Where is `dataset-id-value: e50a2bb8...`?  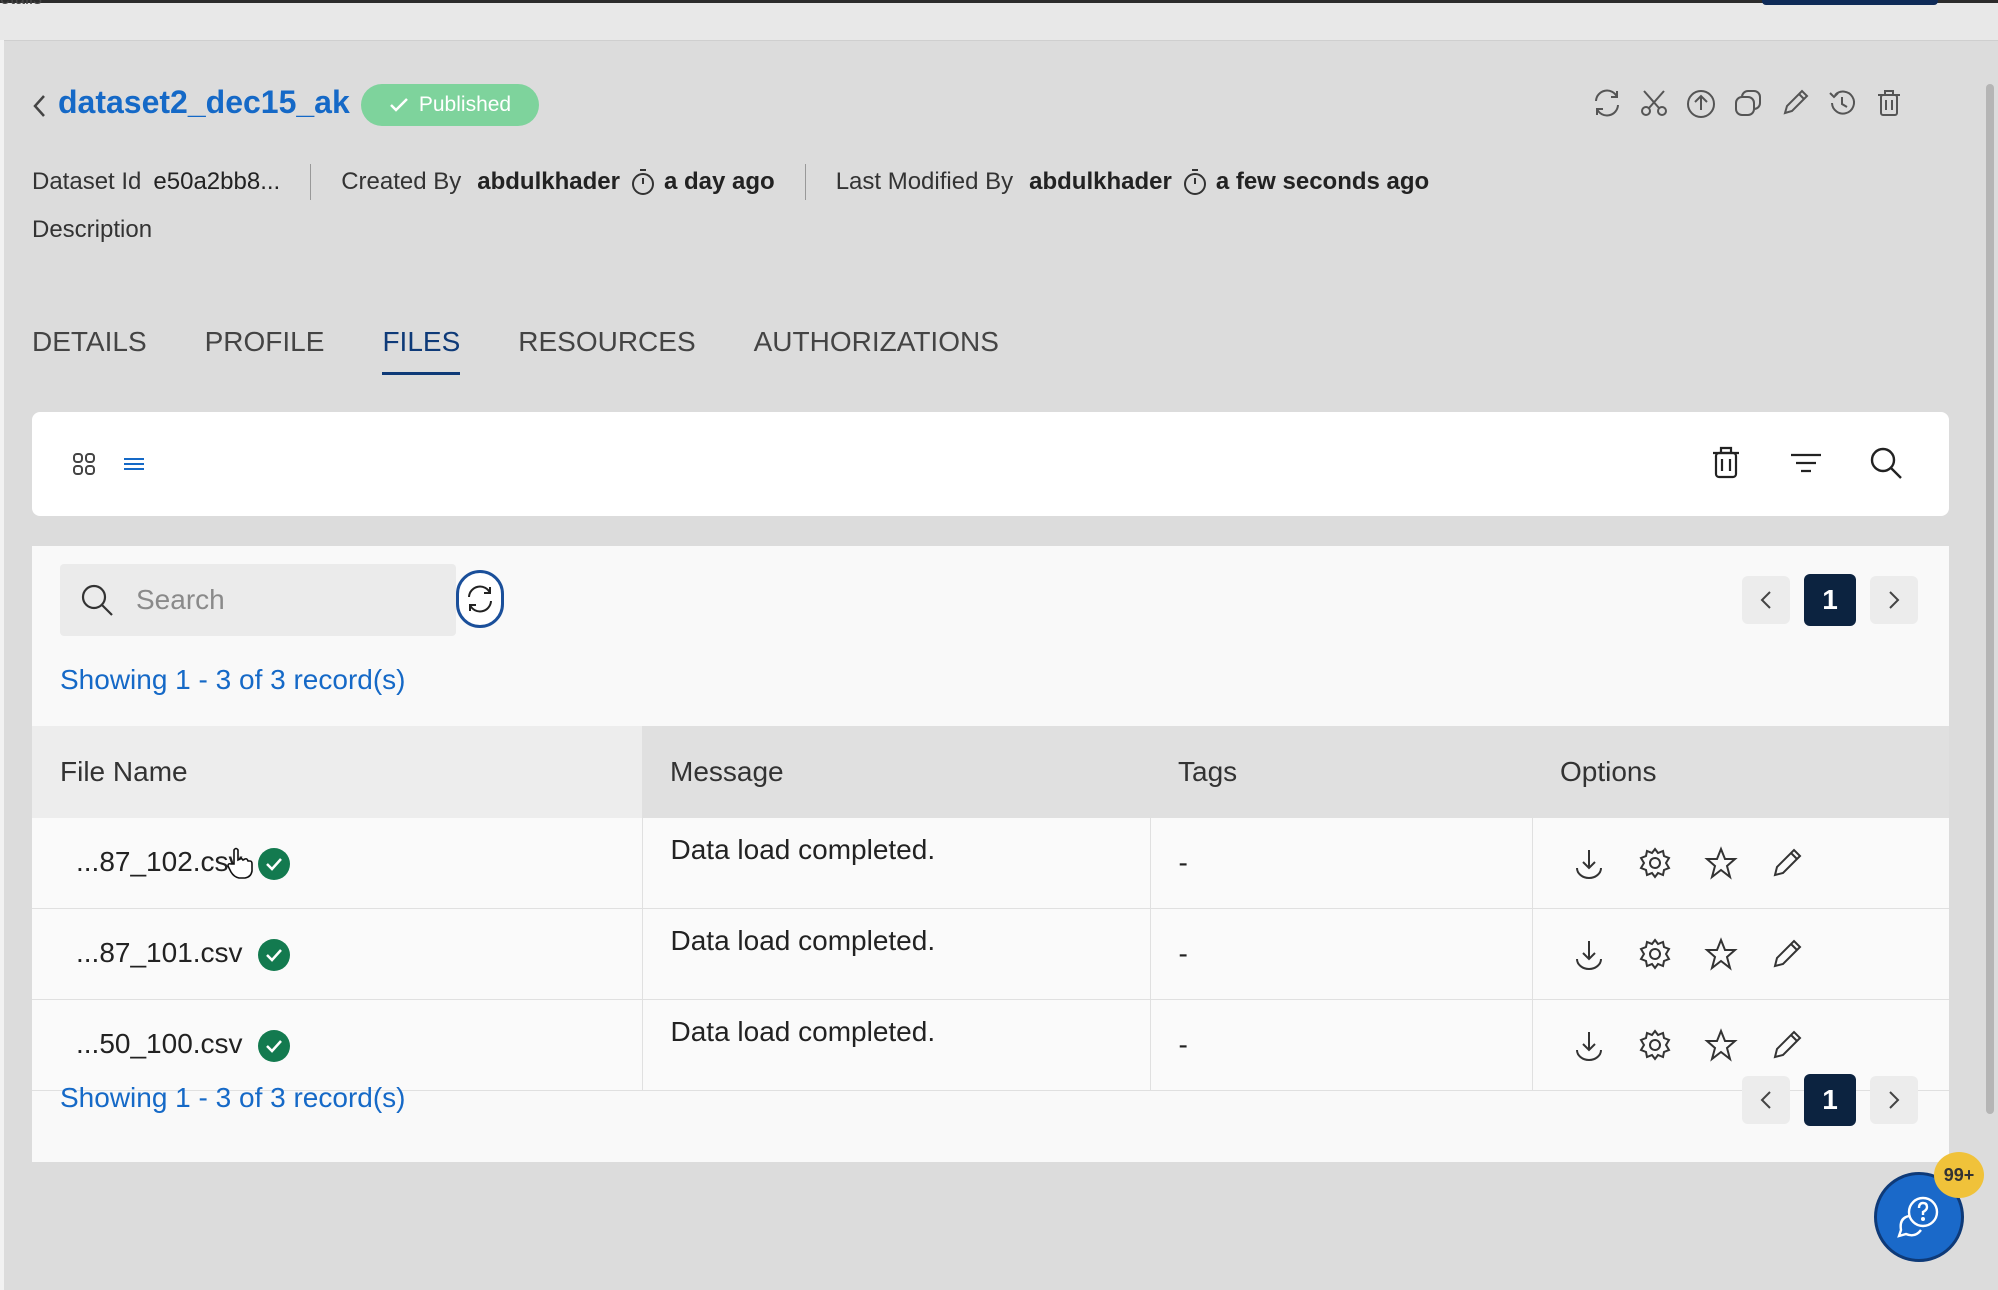 dataset-id-value: e50a2bb8... is located at coordinates (217, 181).